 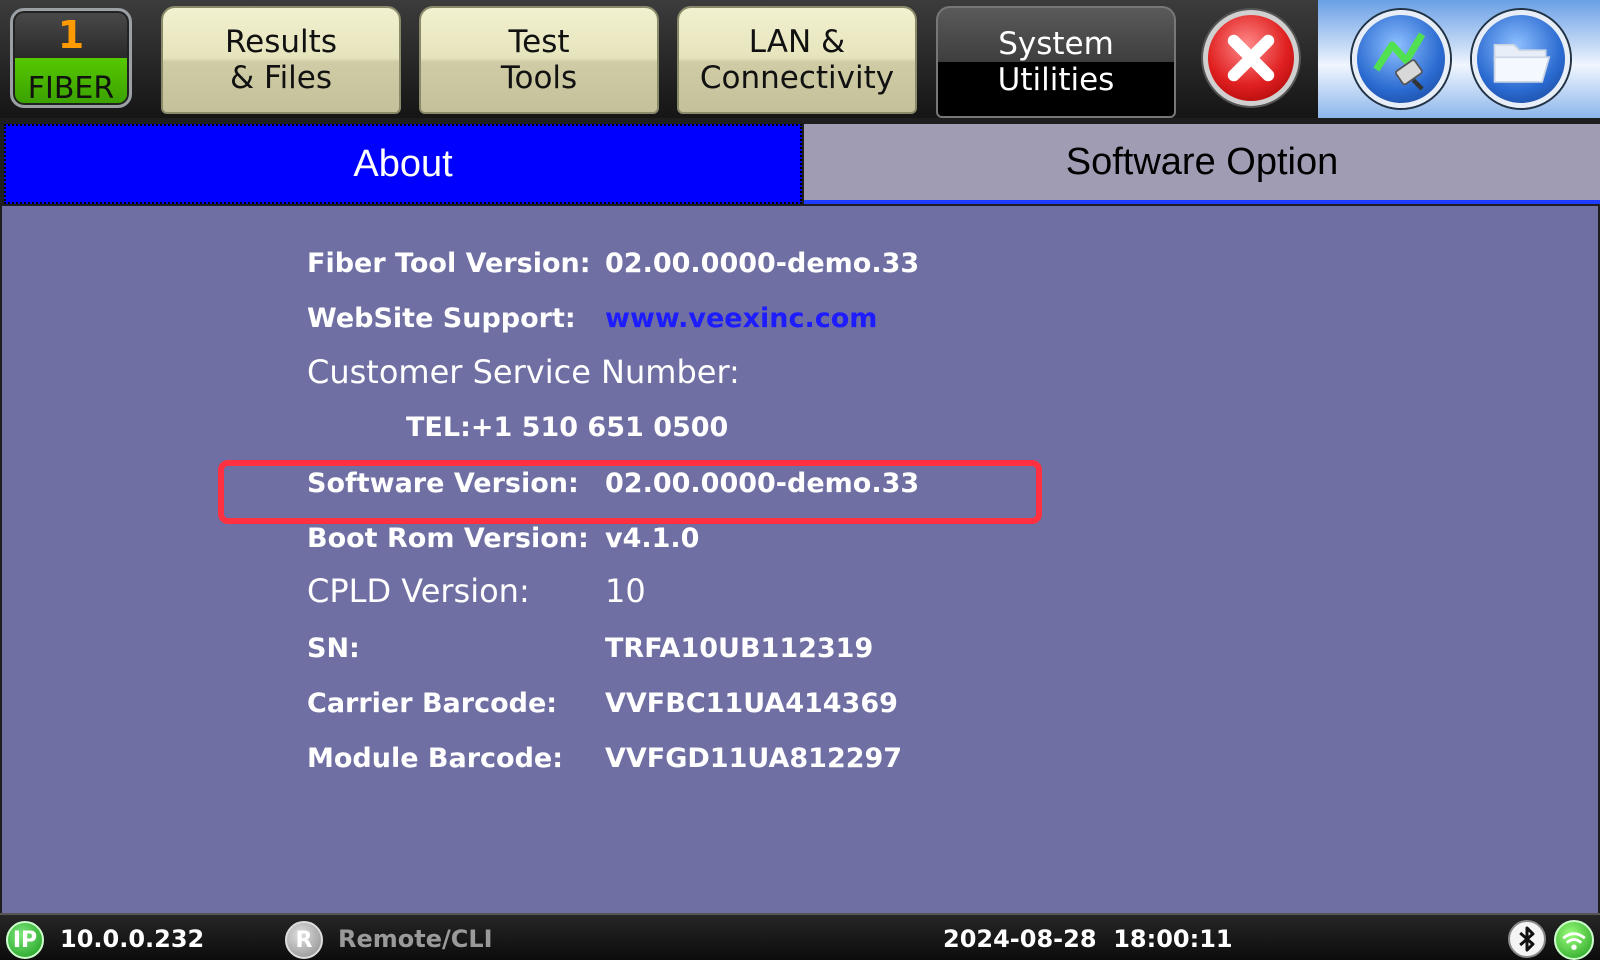 What do you see at coordinates (448, 538) in the screenshot?
I see `boot-rom-version-label: Boot Rom Version:` at bounding box center [448, 538].